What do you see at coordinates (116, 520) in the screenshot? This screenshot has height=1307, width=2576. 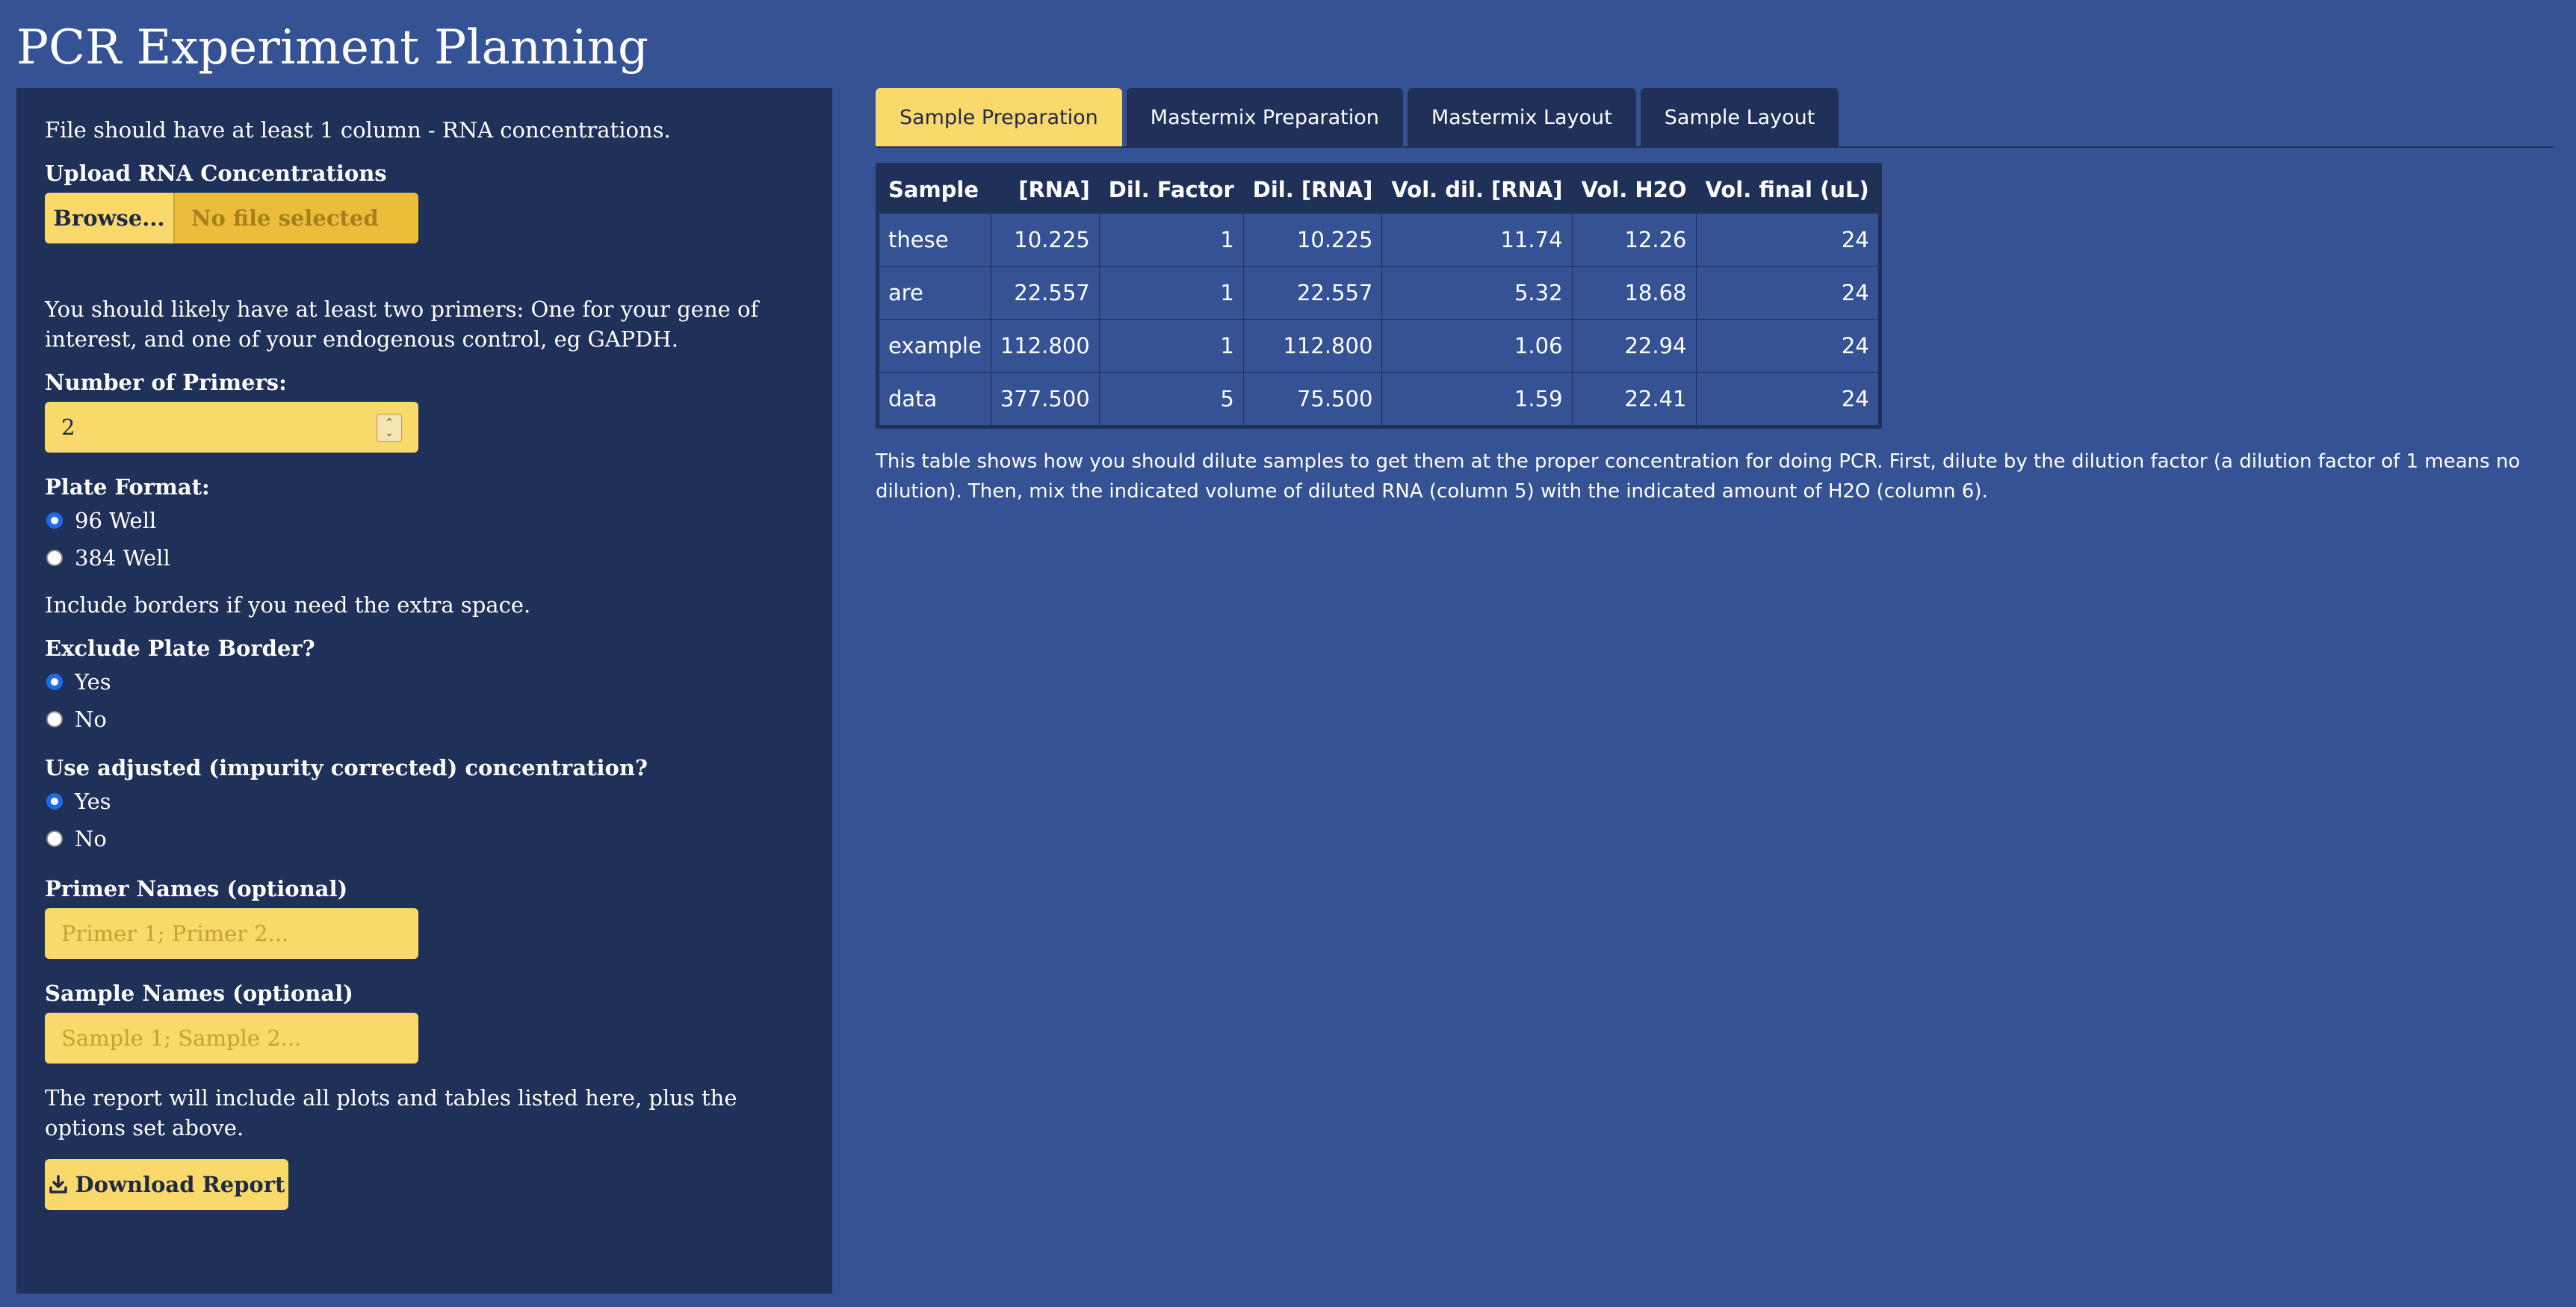 I see `radio-label: 96 Well` at bounding box center [116, 520].